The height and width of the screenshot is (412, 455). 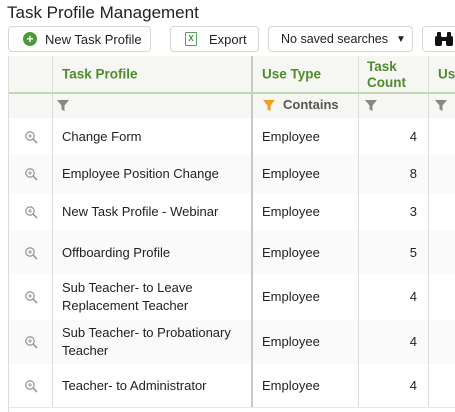 I want to click on cell-task-count: 5, so click(x=394, y=252).